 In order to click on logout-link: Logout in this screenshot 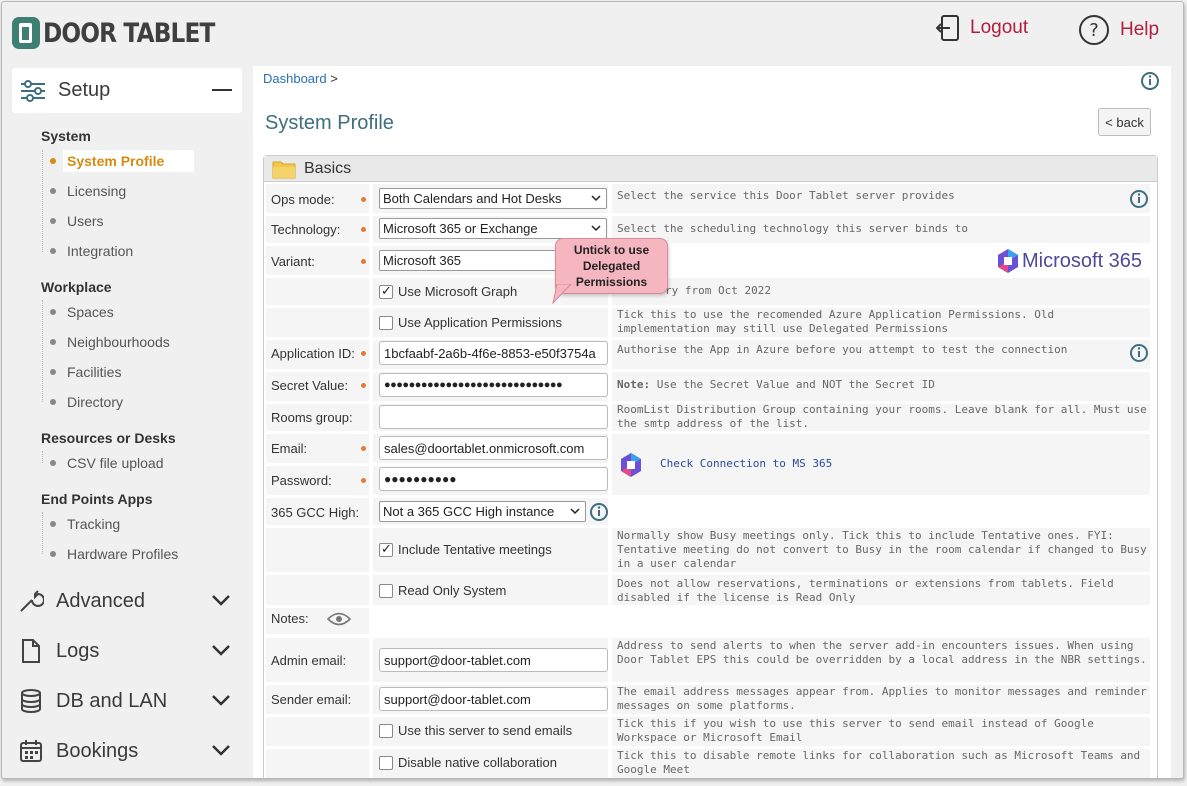, I will do `click(982, 28)`.